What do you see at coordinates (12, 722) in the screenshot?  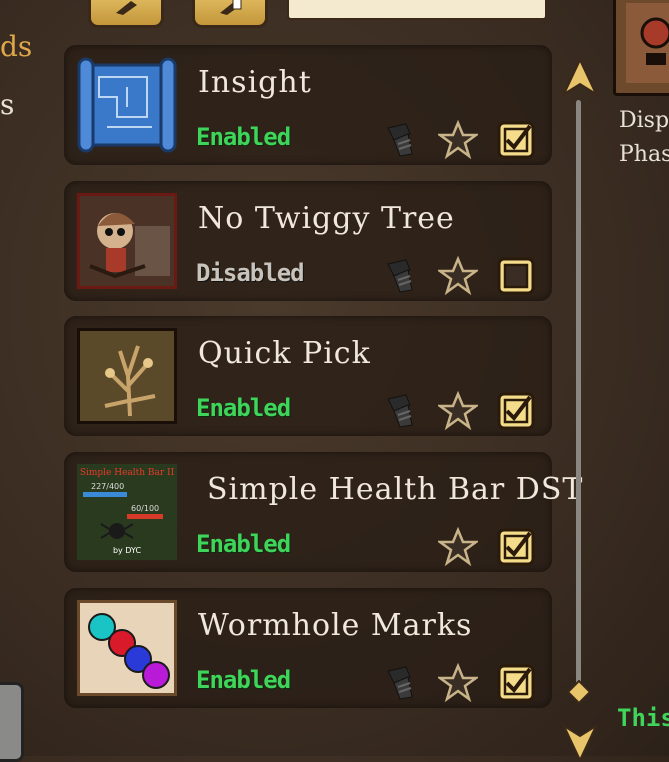 I see `left-side-tab` at bounding box center [12, 722].